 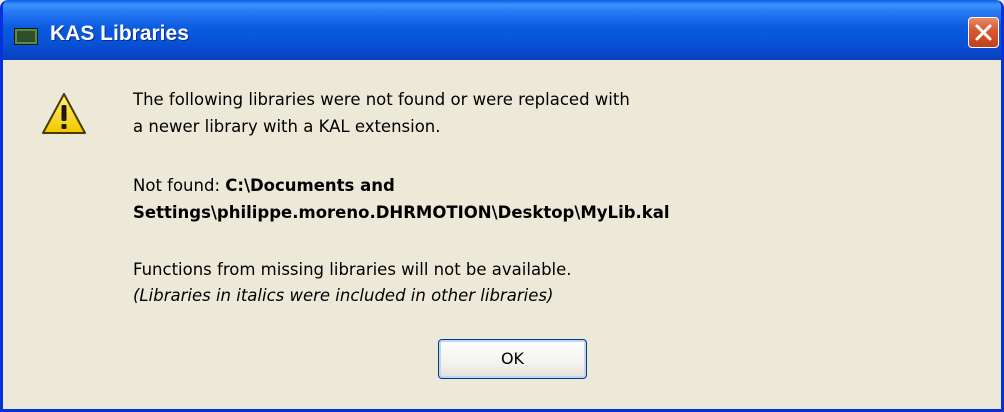 What do you see at coordinates (64, 113) in the screenshot?
I see `warning-icon` at bounding box center [64, 113].